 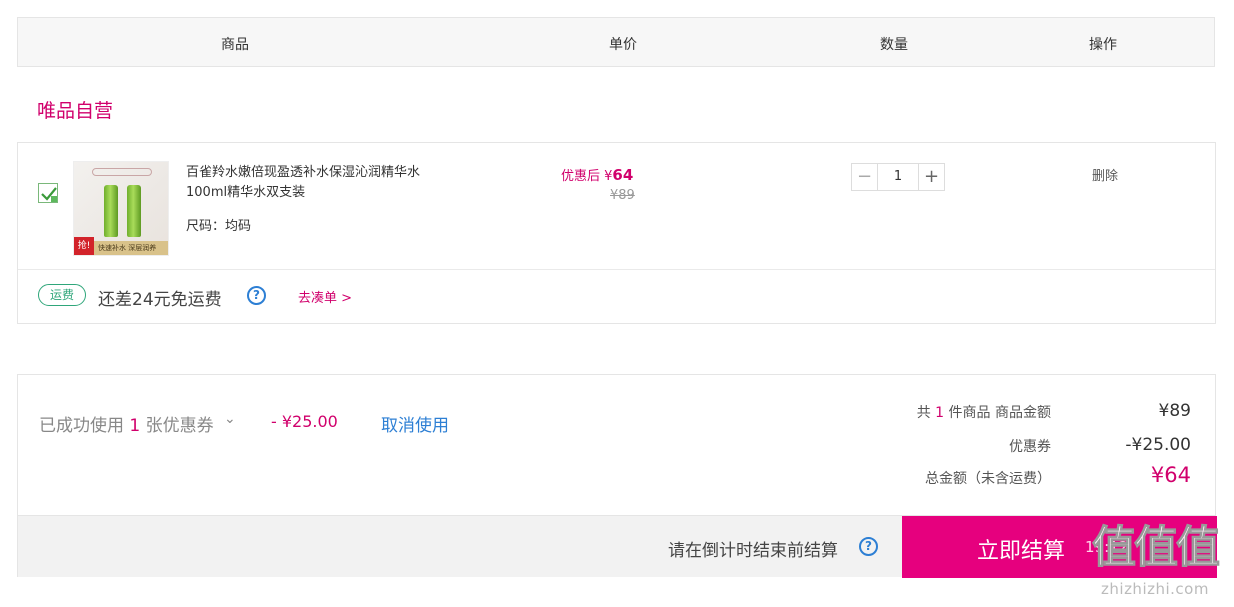 I want to click on image-banner-text: 快速补水 深层润养, so click(x=127, y=248).